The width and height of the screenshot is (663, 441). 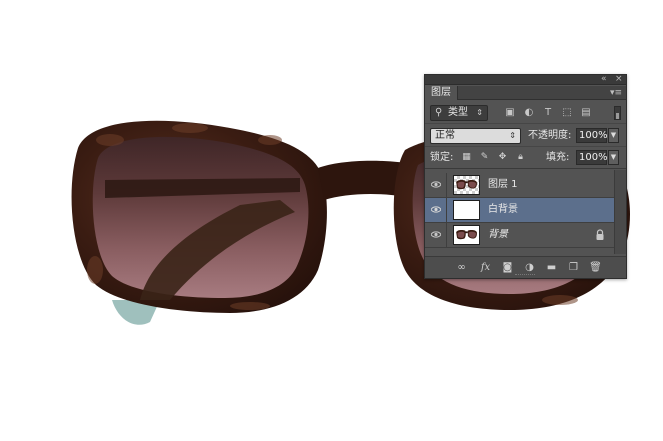 What do you see at coordinates (445, 135) in the screenshot?
I see `blend-mode-value: 正常` at bounding box center [445, 135].